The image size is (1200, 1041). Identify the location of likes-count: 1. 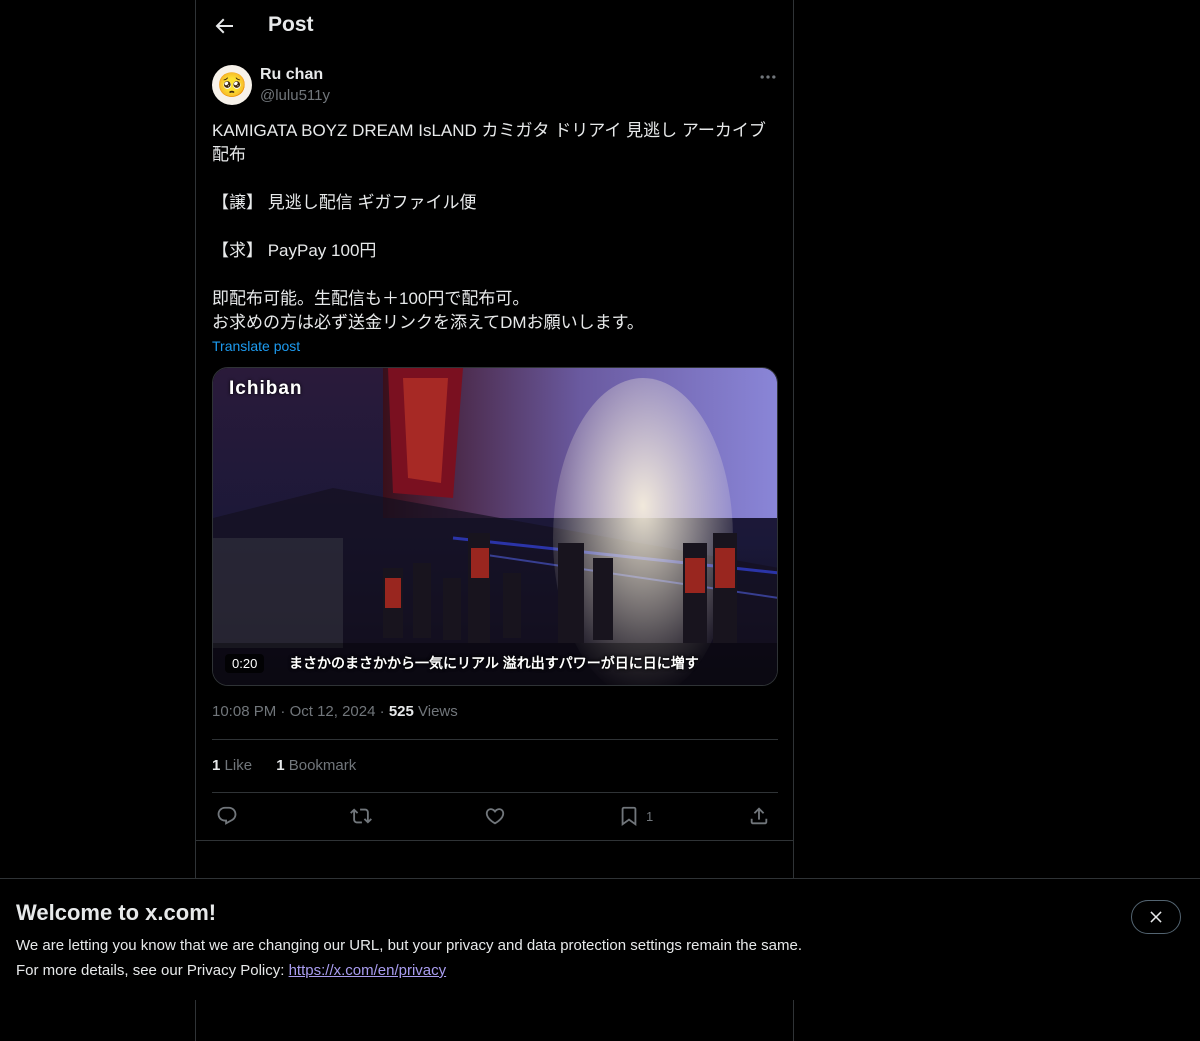
(216, 765).